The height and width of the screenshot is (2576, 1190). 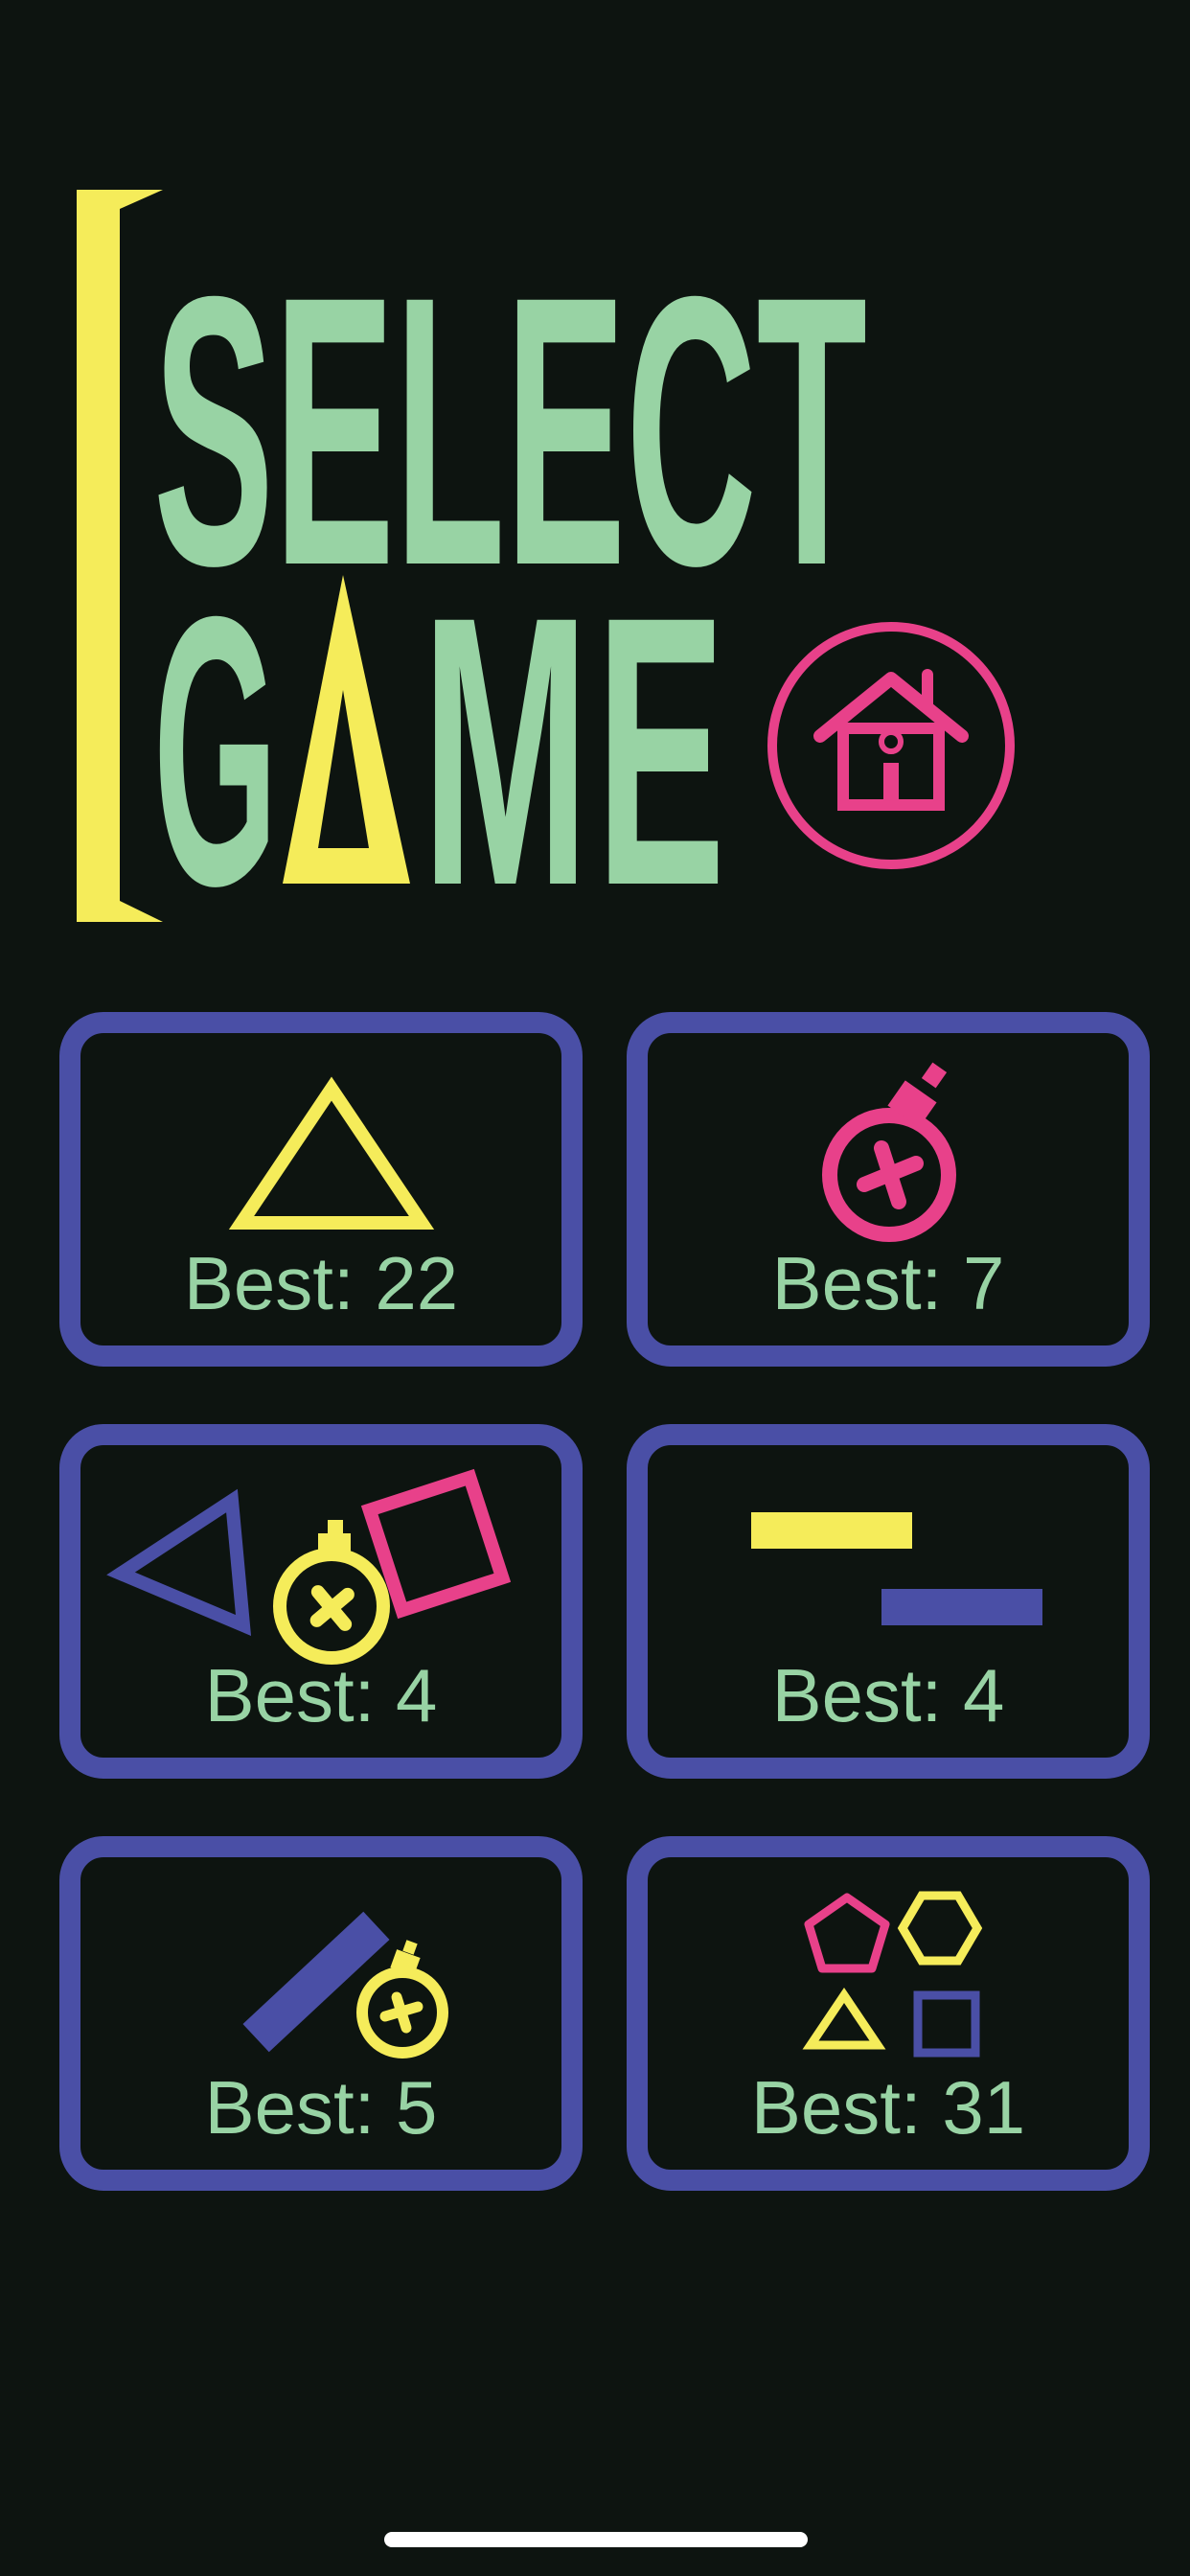 What do you see at coordinates (506, 747) in the screenshot?
I see `title-letter-m: M` at bounding box center [506, 747].